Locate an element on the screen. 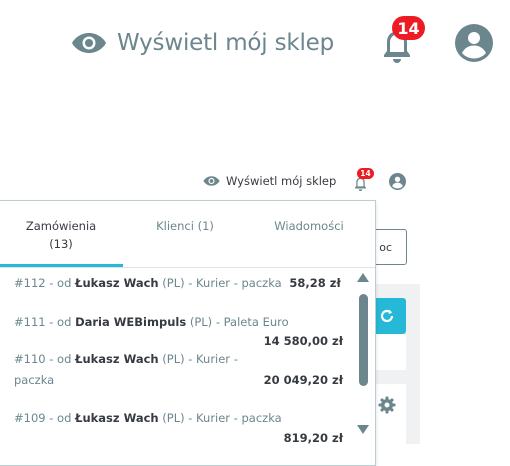  order-customer: Daria WEBimpuls is located at coordinates (131, 322).